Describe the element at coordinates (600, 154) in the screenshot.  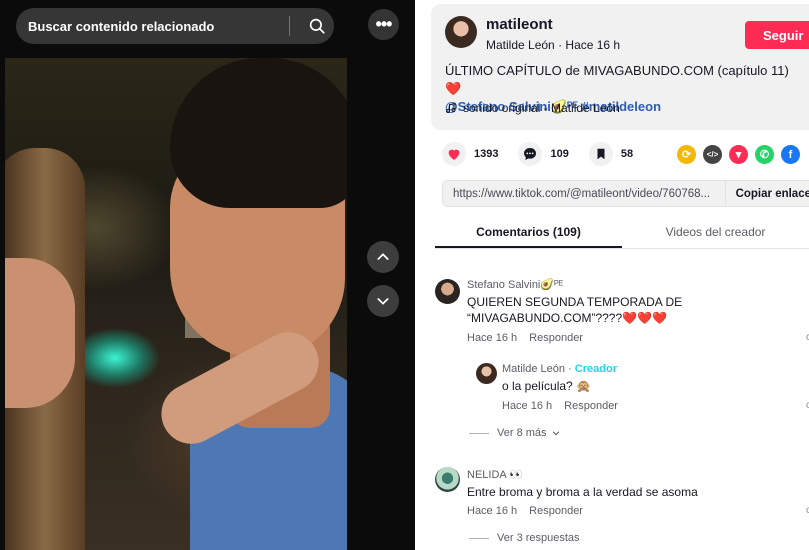
I see `bookmark-icon` at that location.